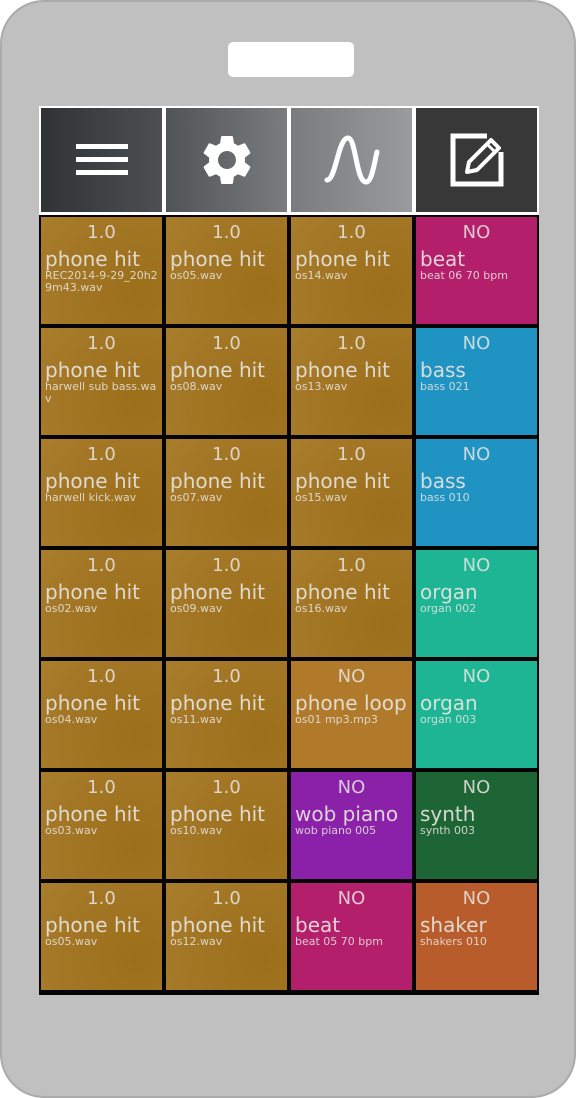 This screenshot has width=576, height=1098. I want to click on sample-pad: 1.0 phone hit os15.wav, so click(351, 492).